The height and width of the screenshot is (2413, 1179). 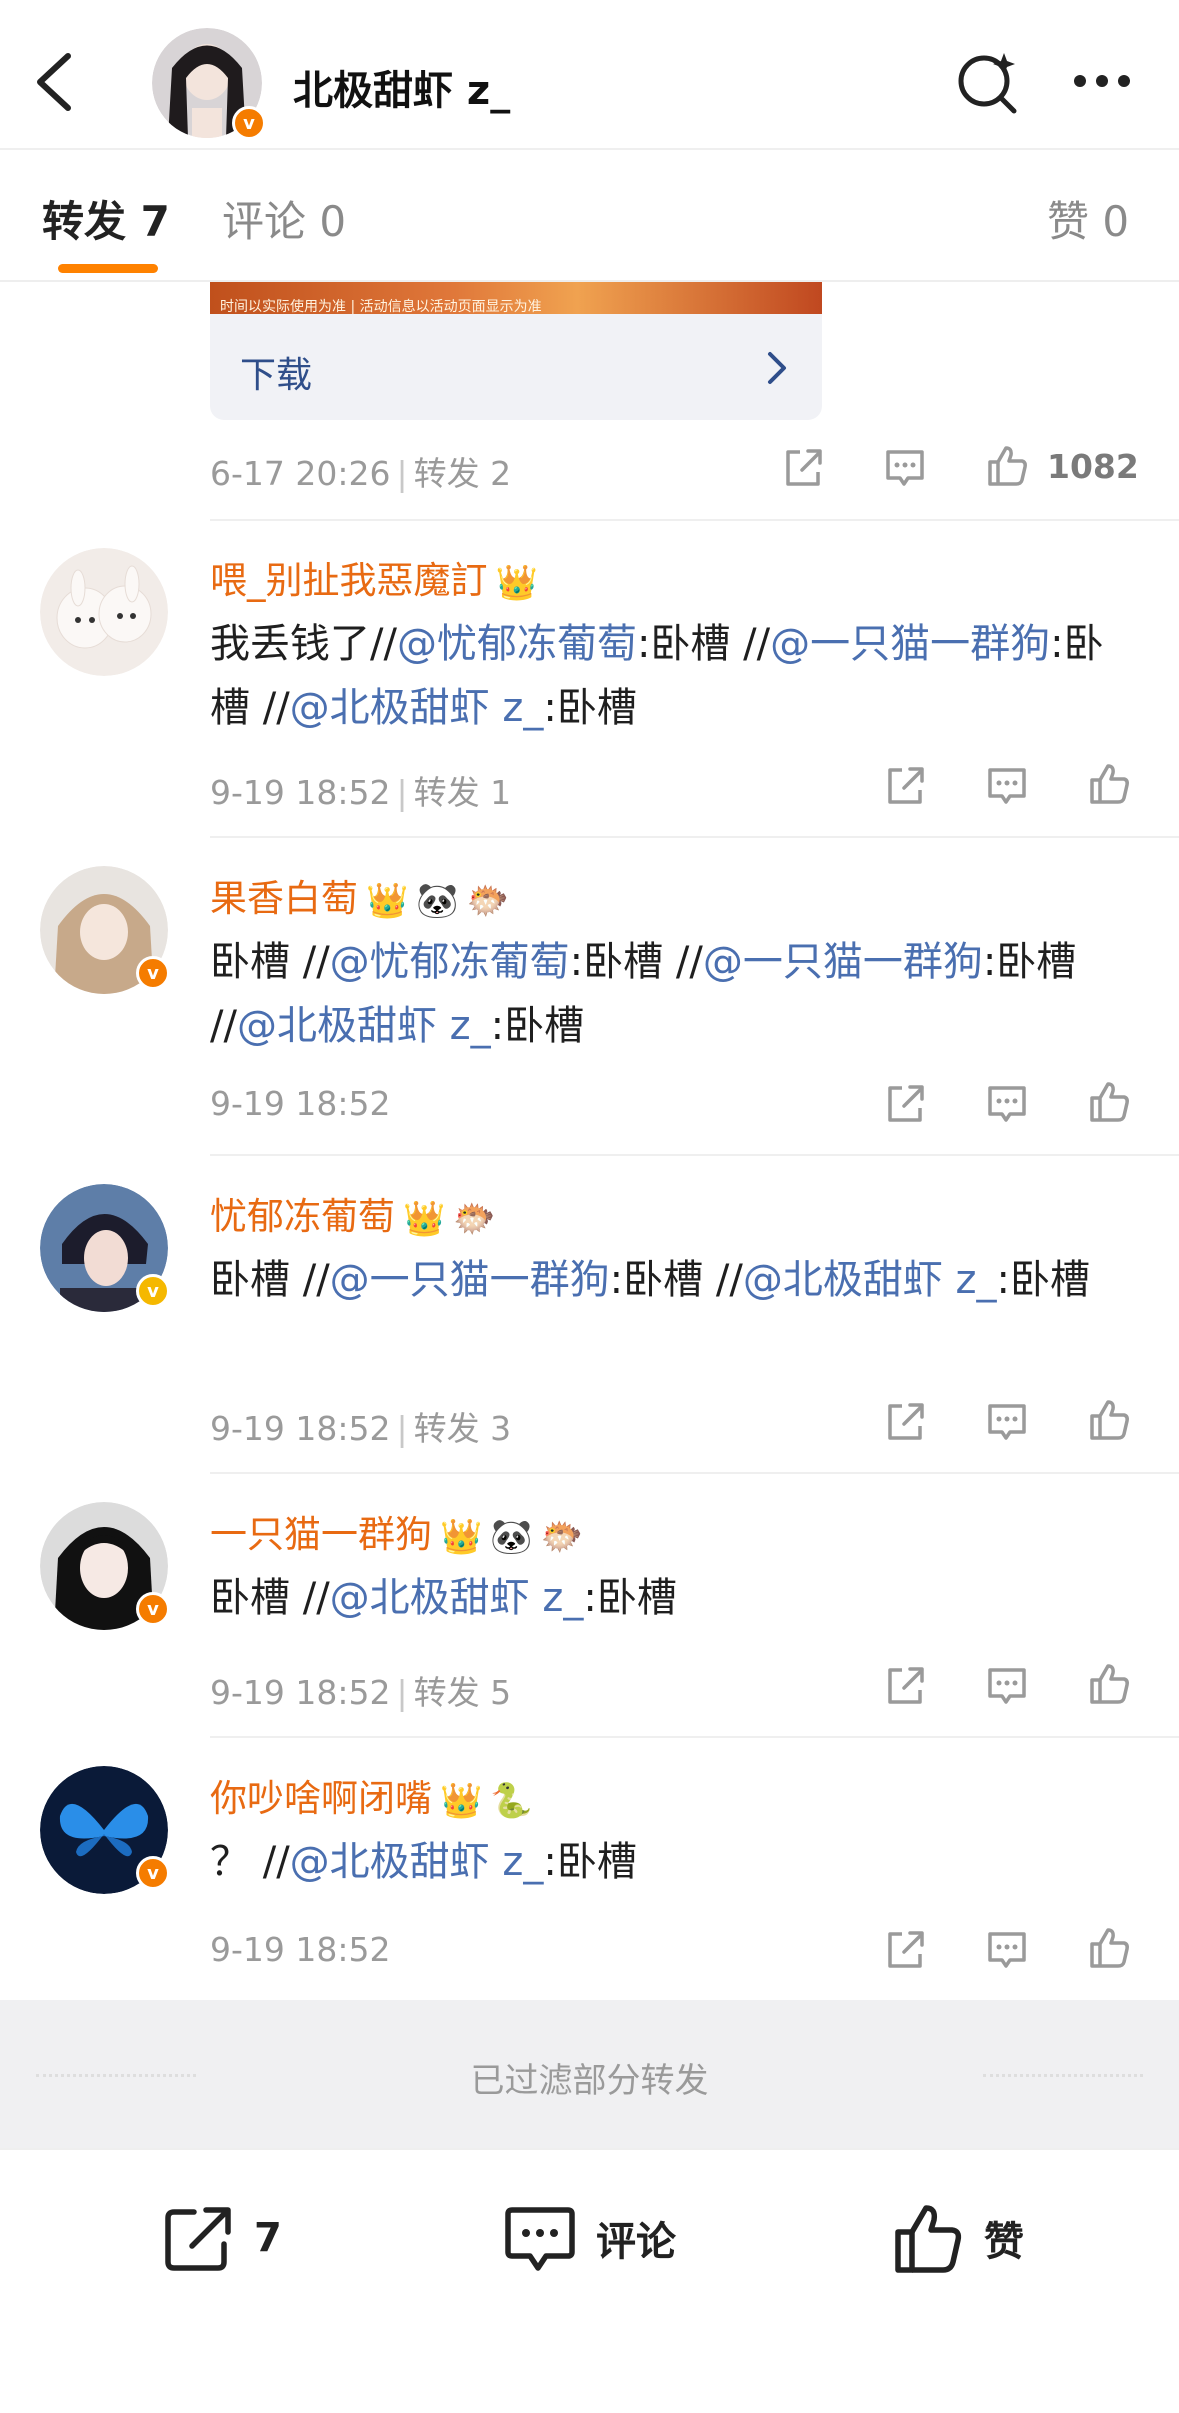 I want to click on post-repost-count: 转发 2, so click(x=462, y=473).